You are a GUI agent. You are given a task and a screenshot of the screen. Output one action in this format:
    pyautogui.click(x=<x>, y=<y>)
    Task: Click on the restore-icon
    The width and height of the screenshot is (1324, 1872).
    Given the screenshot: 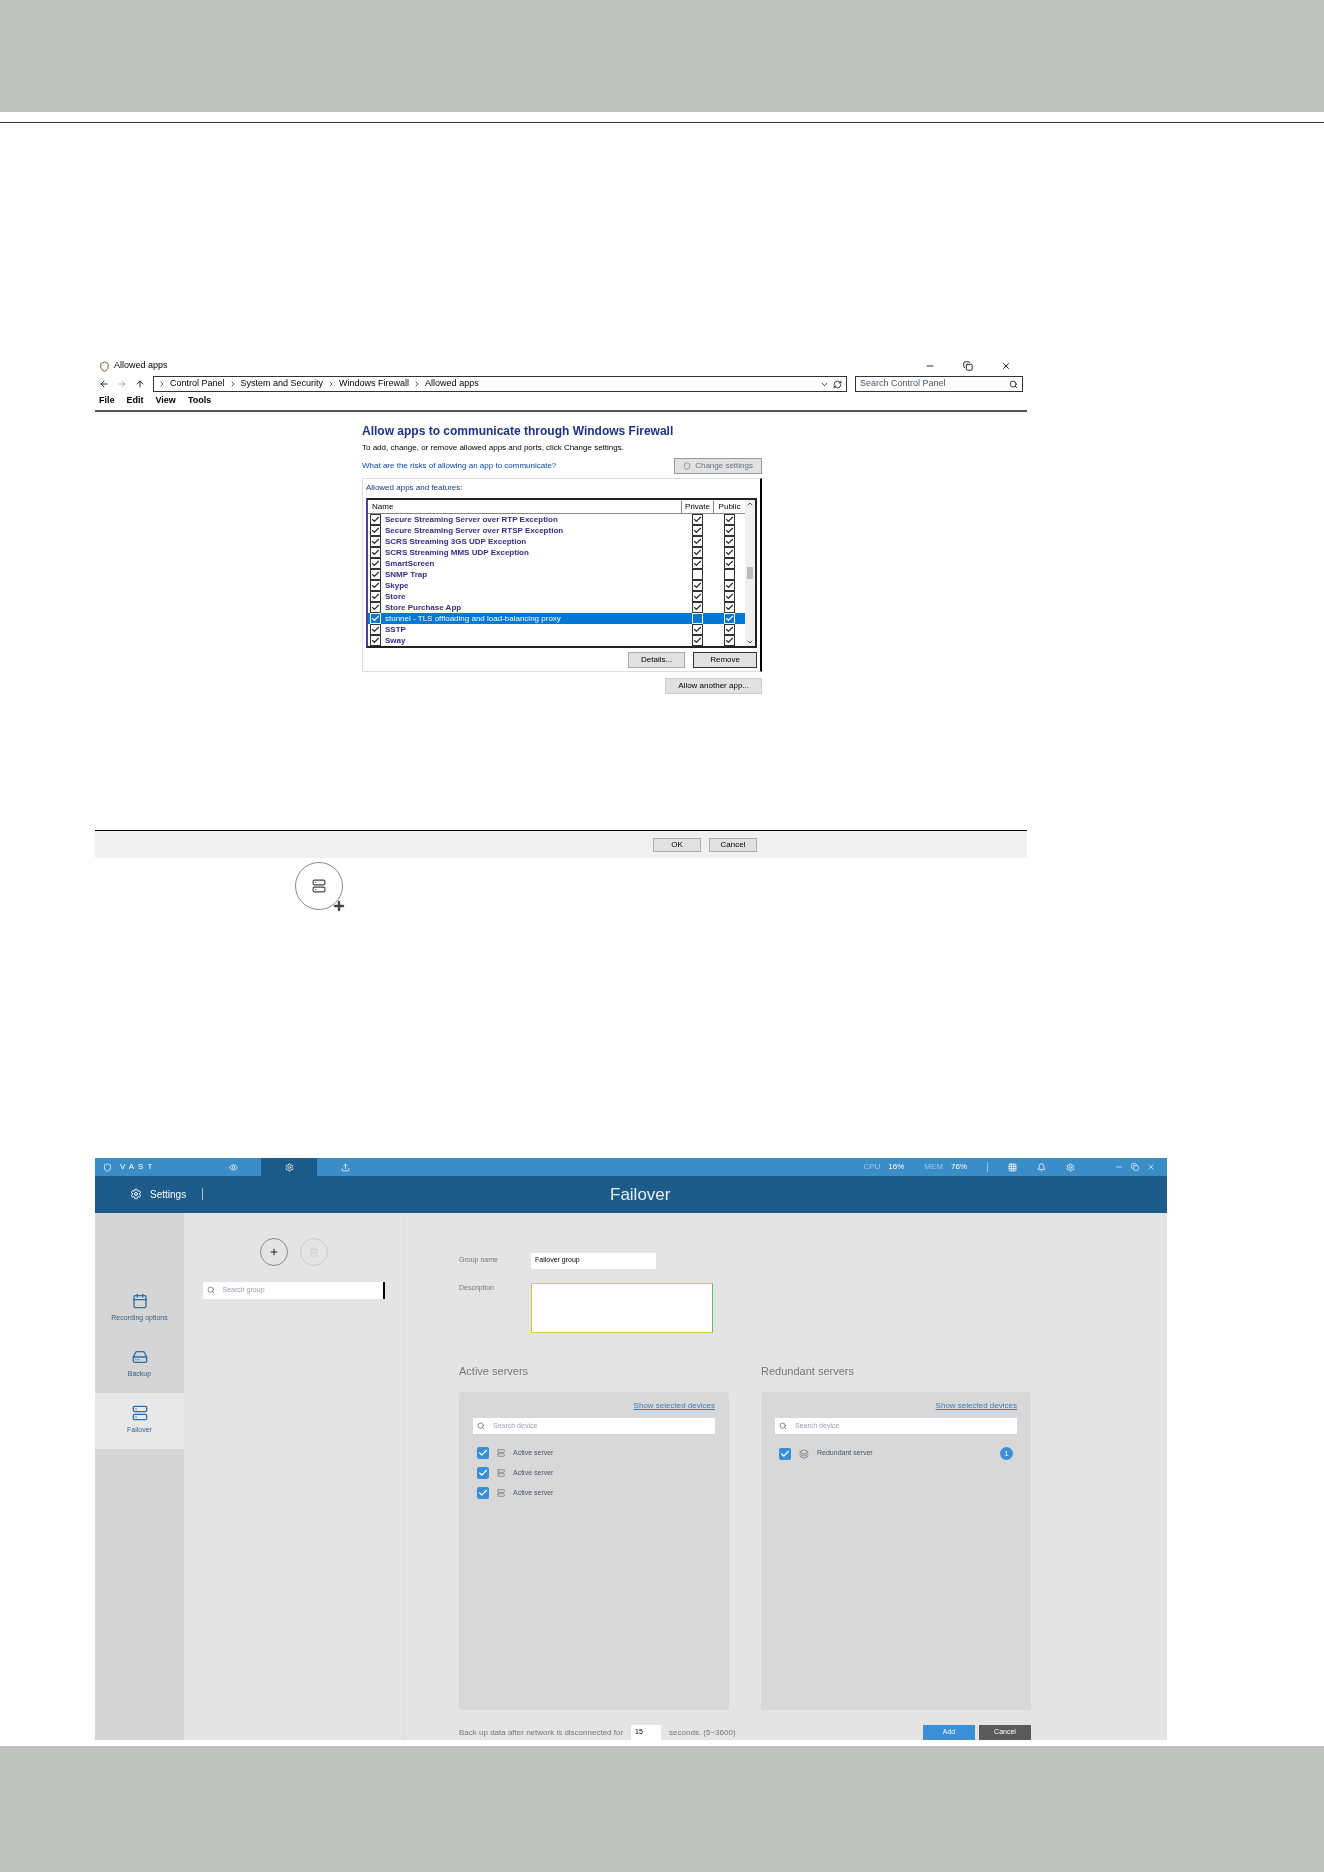 What is the action you would take?
    pyautogui.click(x=968, y=366)
    